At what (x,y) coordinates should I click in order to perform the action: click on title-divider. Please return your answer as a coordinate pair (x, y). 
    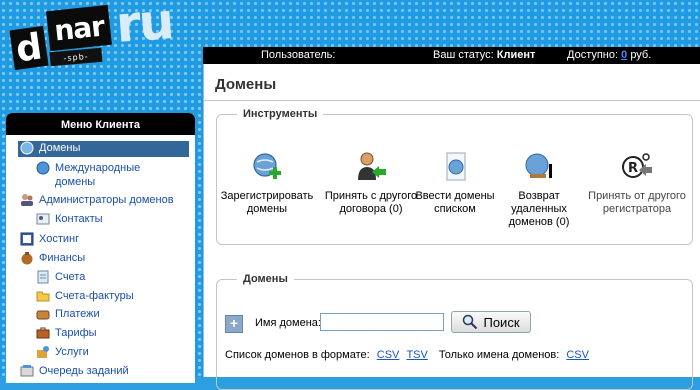
    Looking at the image, I should click on (452, 100).